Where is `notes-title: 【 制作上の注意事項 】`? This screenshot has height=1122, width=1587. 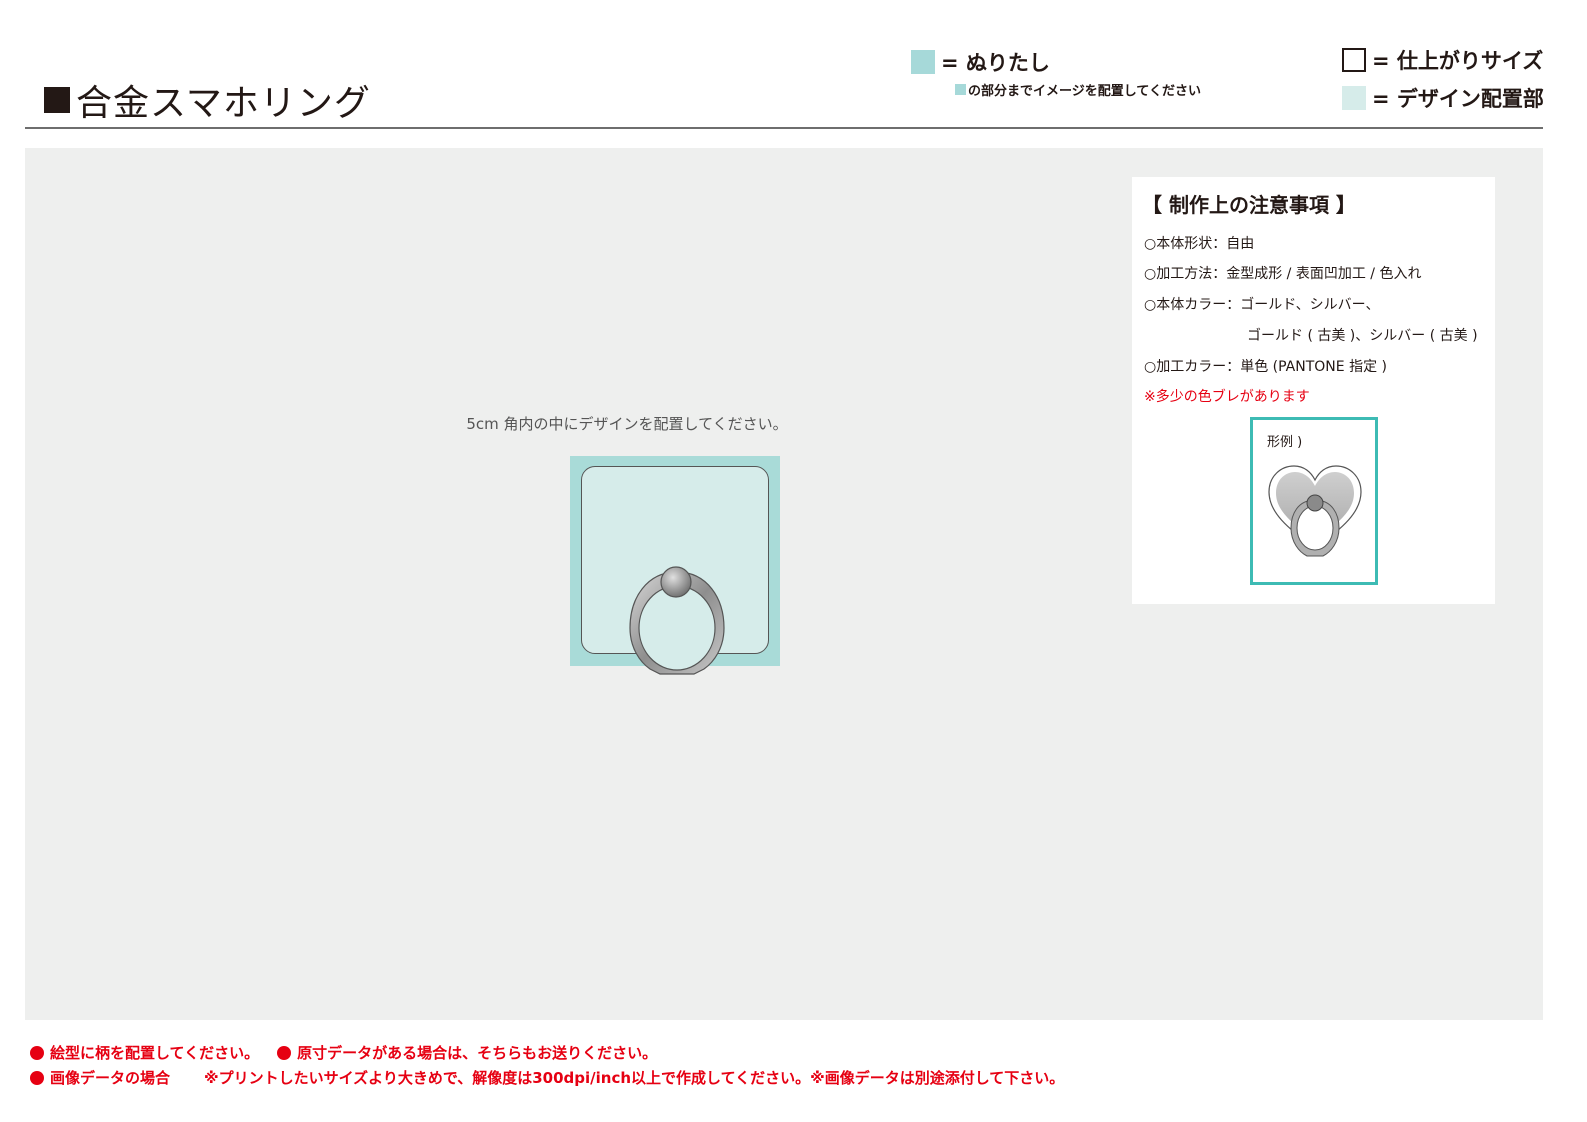 notes-title: 【 制作上の注意事項 】 is located at coordinates (1249, 205).